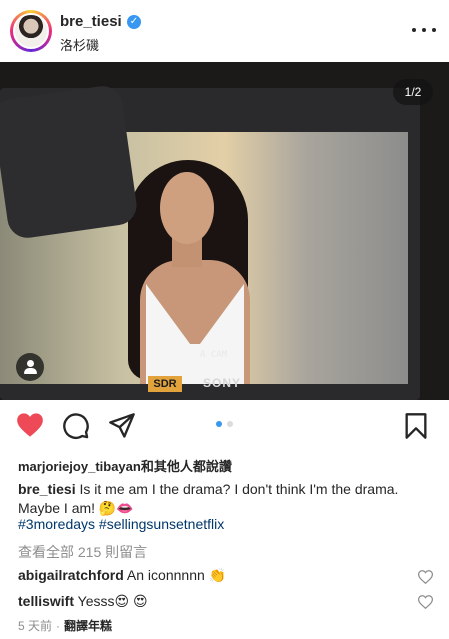  I want to click on carousel-dot, so click(230, 424).